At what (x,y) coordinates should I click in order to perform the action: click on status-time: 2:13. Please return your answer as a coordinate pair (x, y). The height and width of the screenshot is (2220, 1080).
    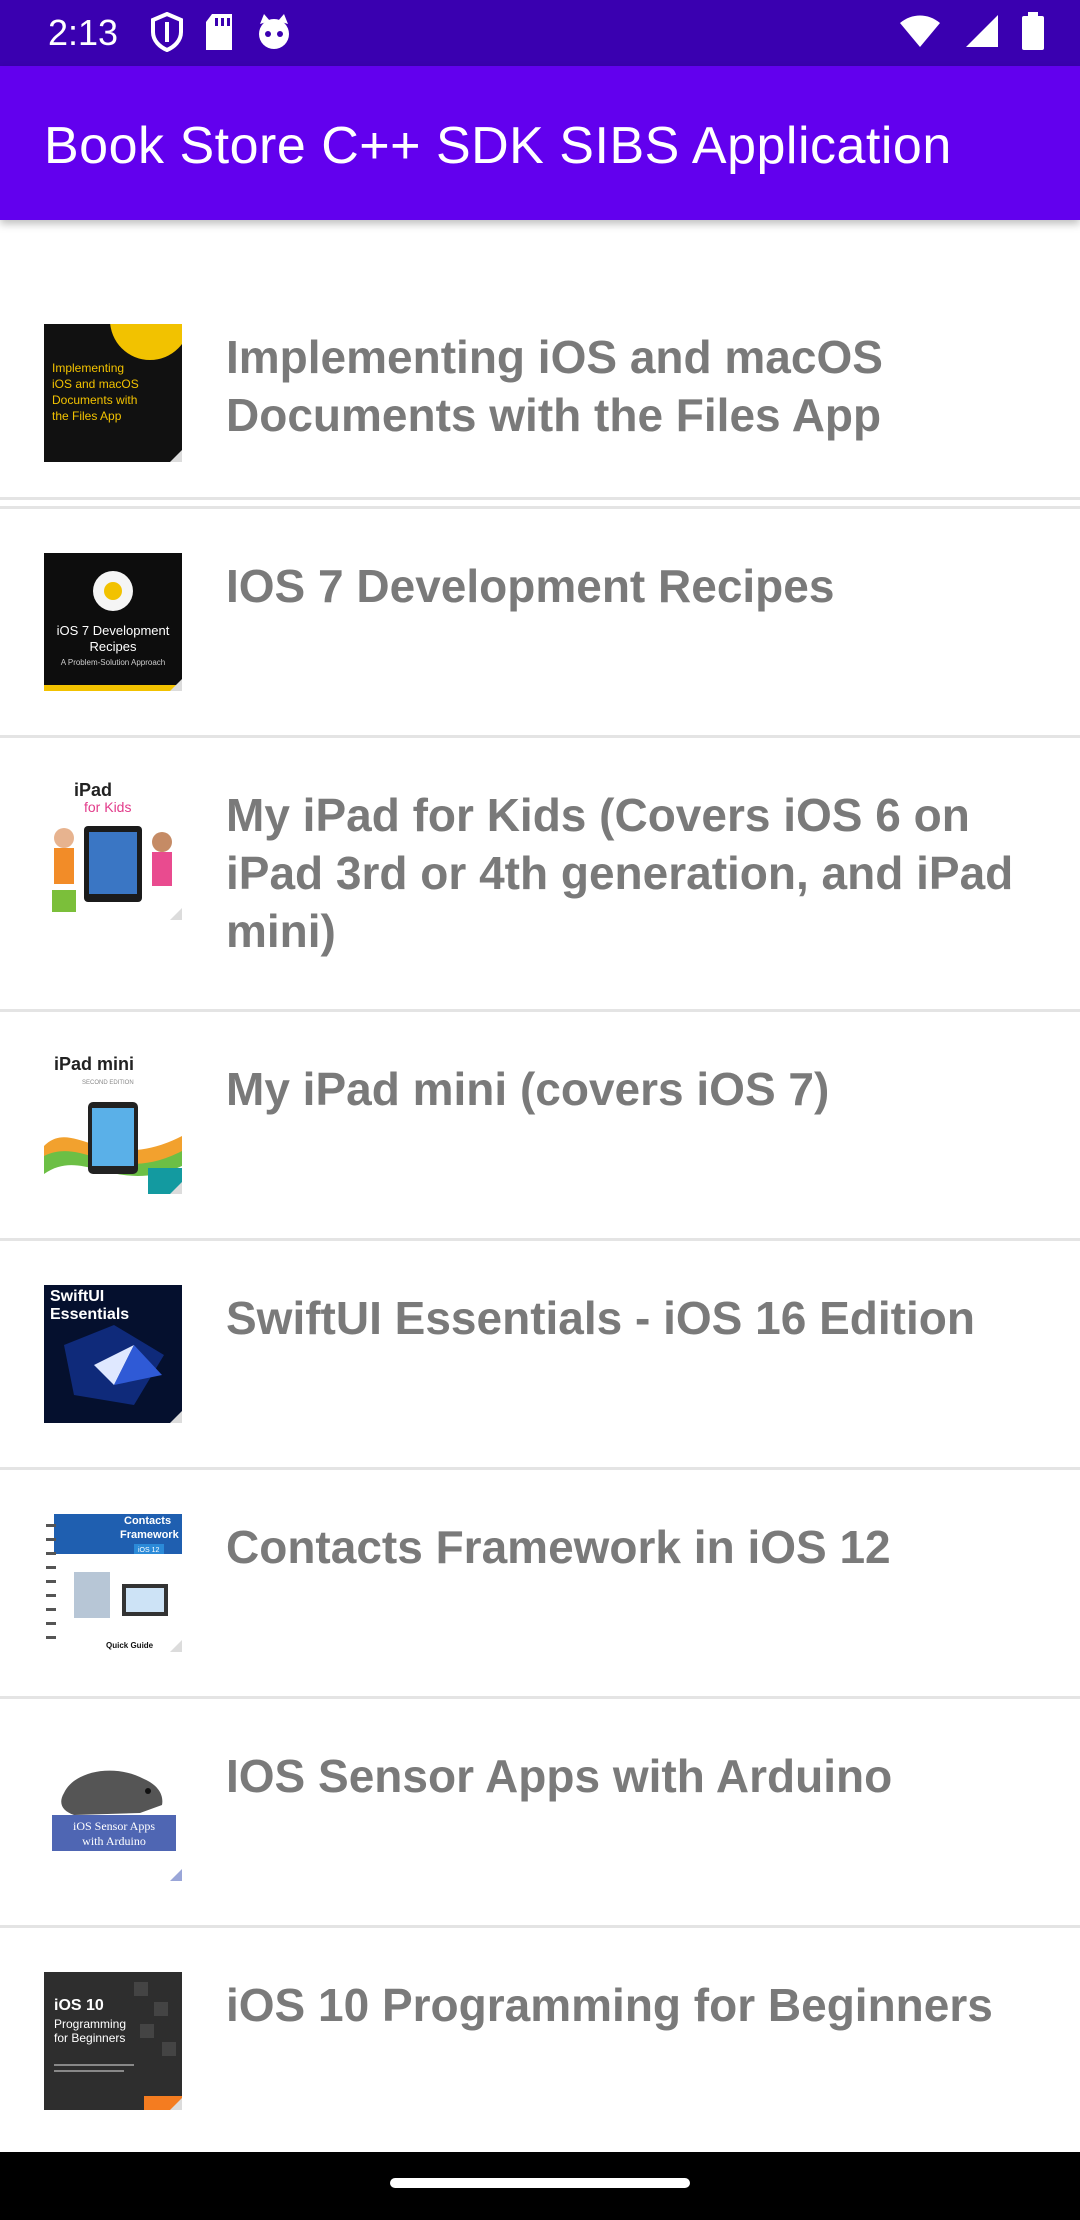
    Looking at the image, I should click on (83, 32).